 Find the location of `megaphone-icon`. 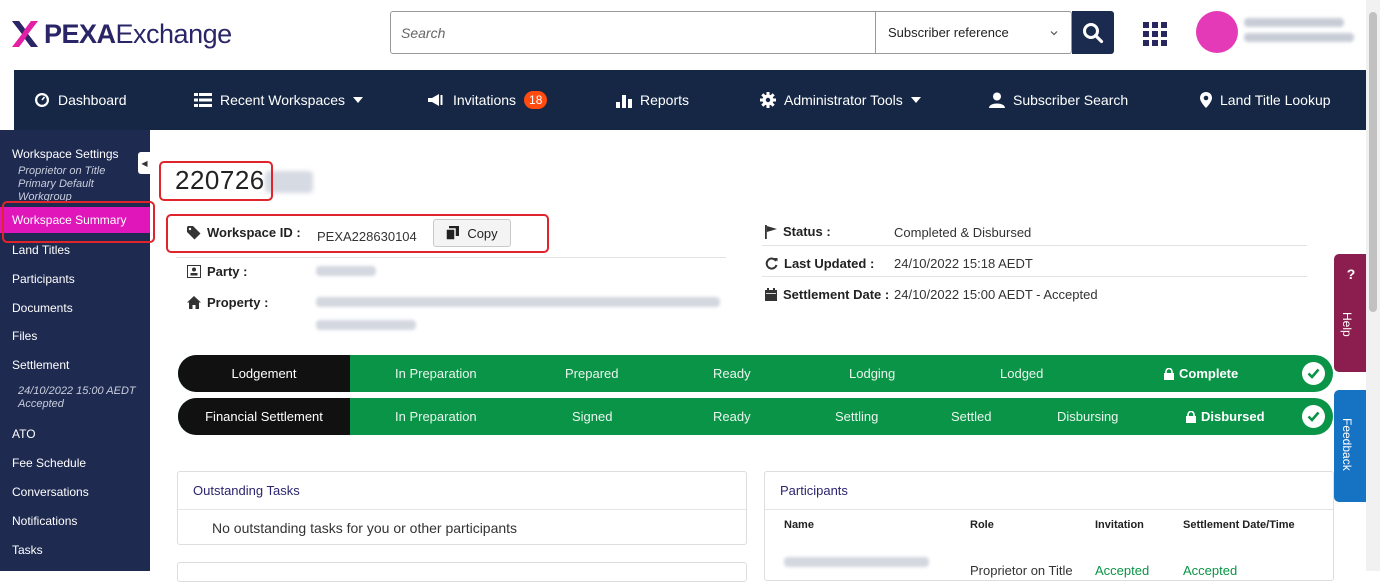

megaphone-icon is located at coordinates (435, 100).